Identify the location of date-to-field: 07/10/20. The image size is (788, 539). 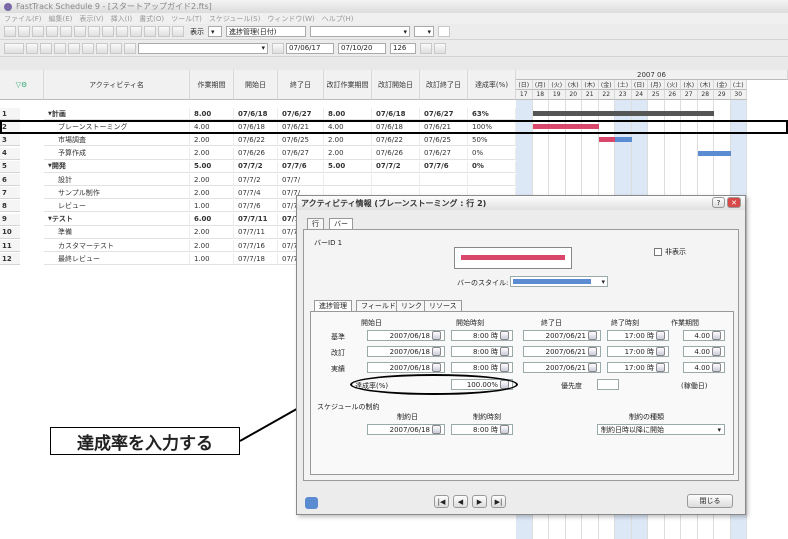
(362, 48).